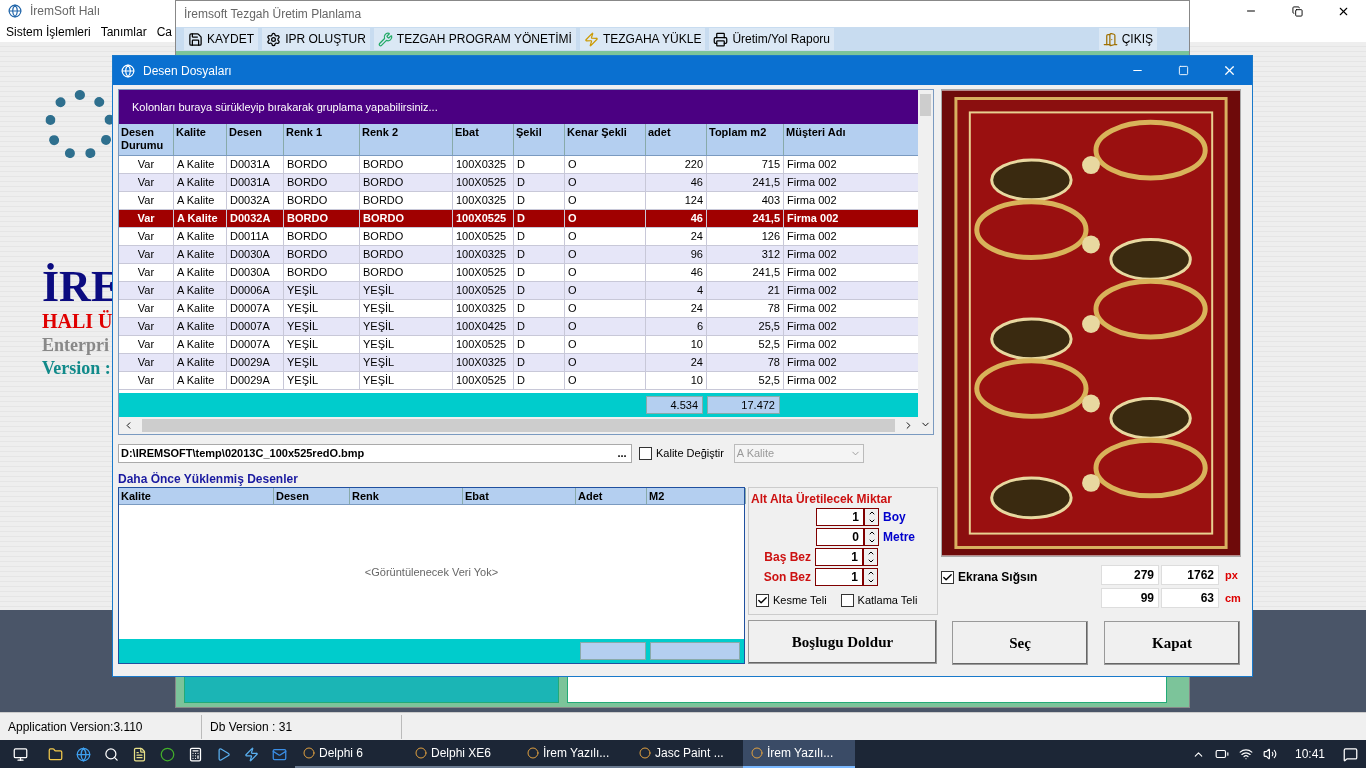  I want to click on column-header: M2, so click(696, 496).